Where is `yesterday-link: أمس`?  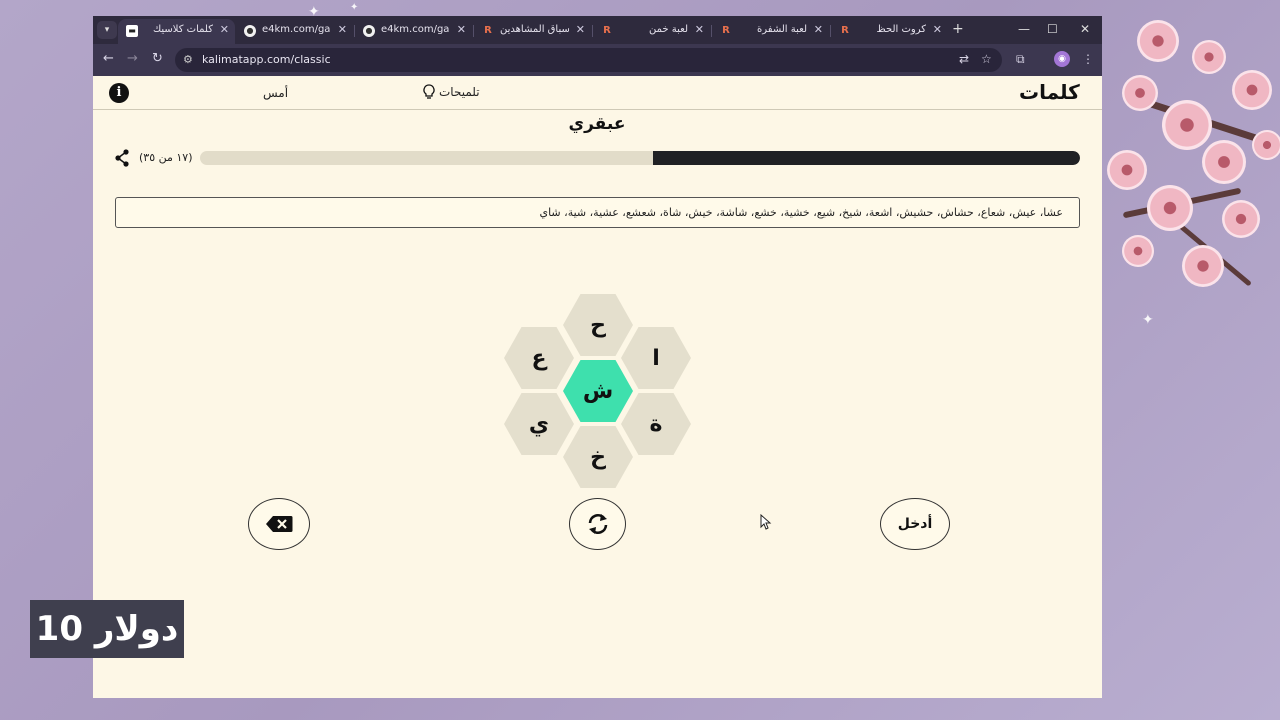 yesterday-link: أمس is located at coordinates (275, 93).